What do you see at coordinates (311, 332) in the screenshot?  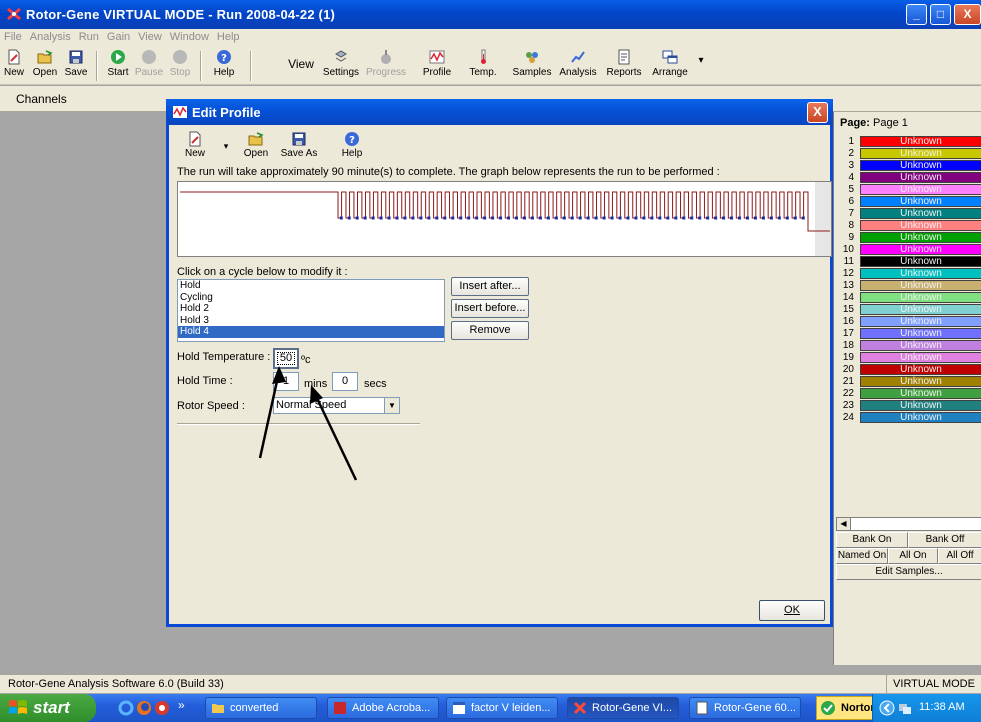 I see `cycle-item-hold-4: Hold 4` at bounding box center [311, 332].